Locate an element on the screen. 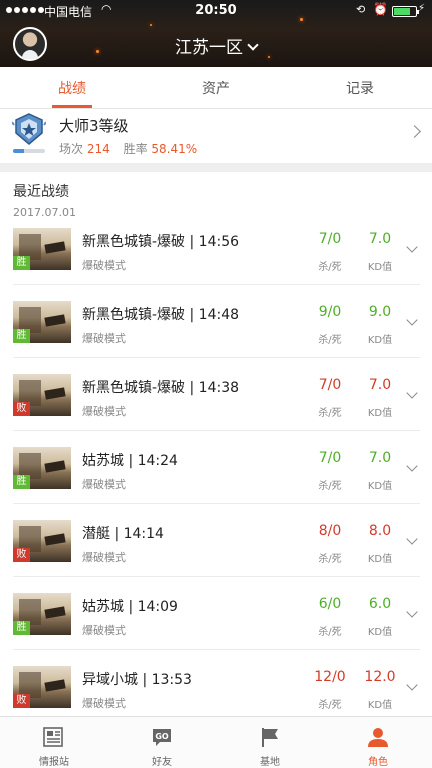 The image size is (432, 768). tab-record: 战绩 is located at coordinates (72, 88).